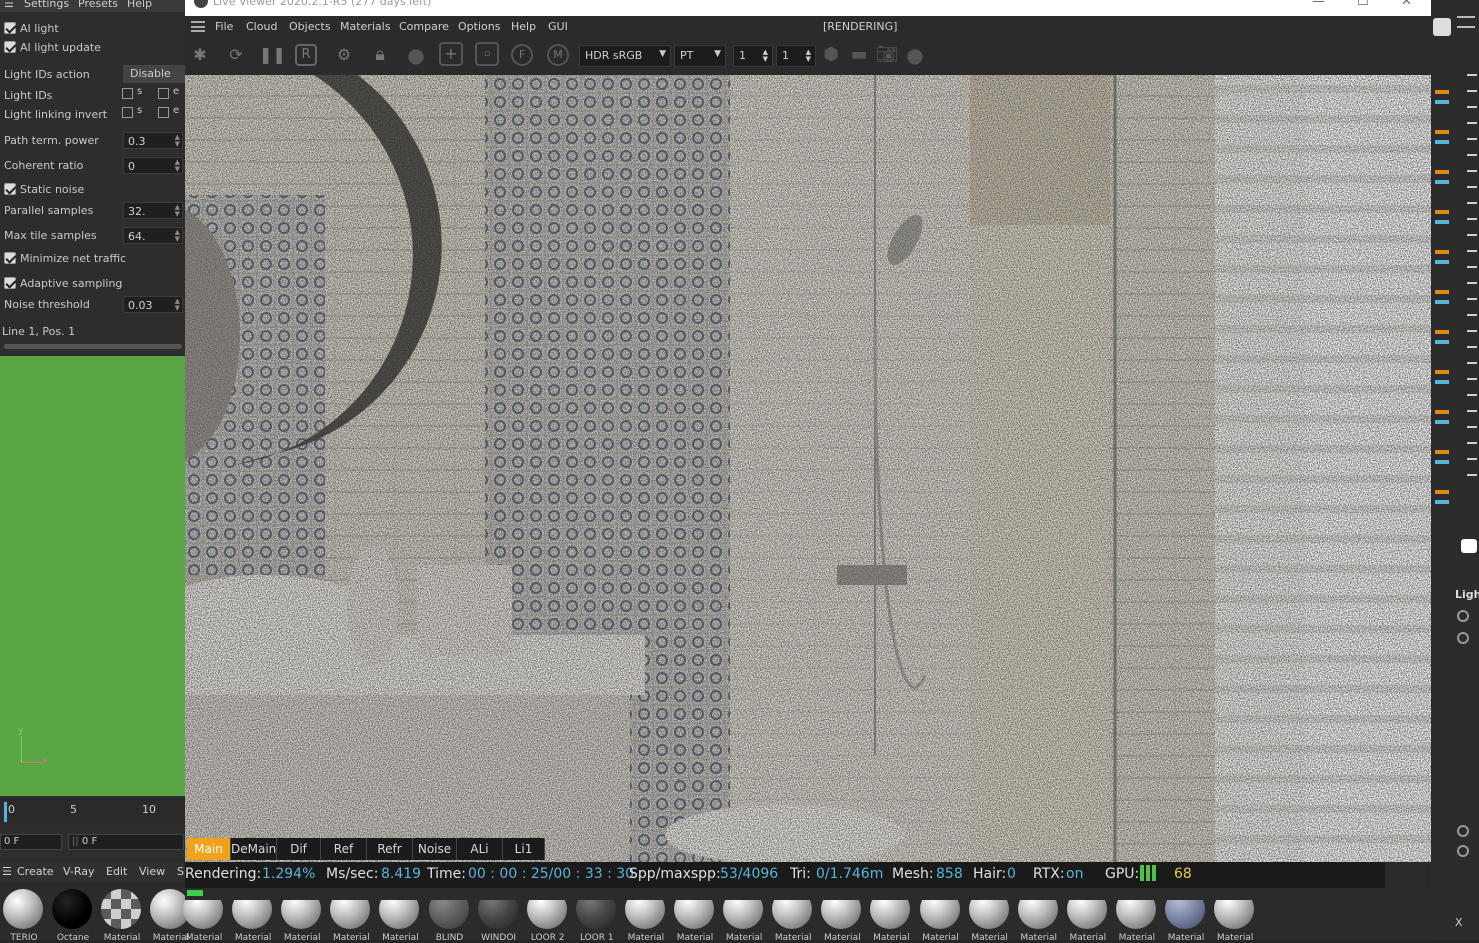  What do you see at coordinates (236, 55) in the screenshot?
I see `restart-render-icon: ⟳` at bounding box center [236, 55].